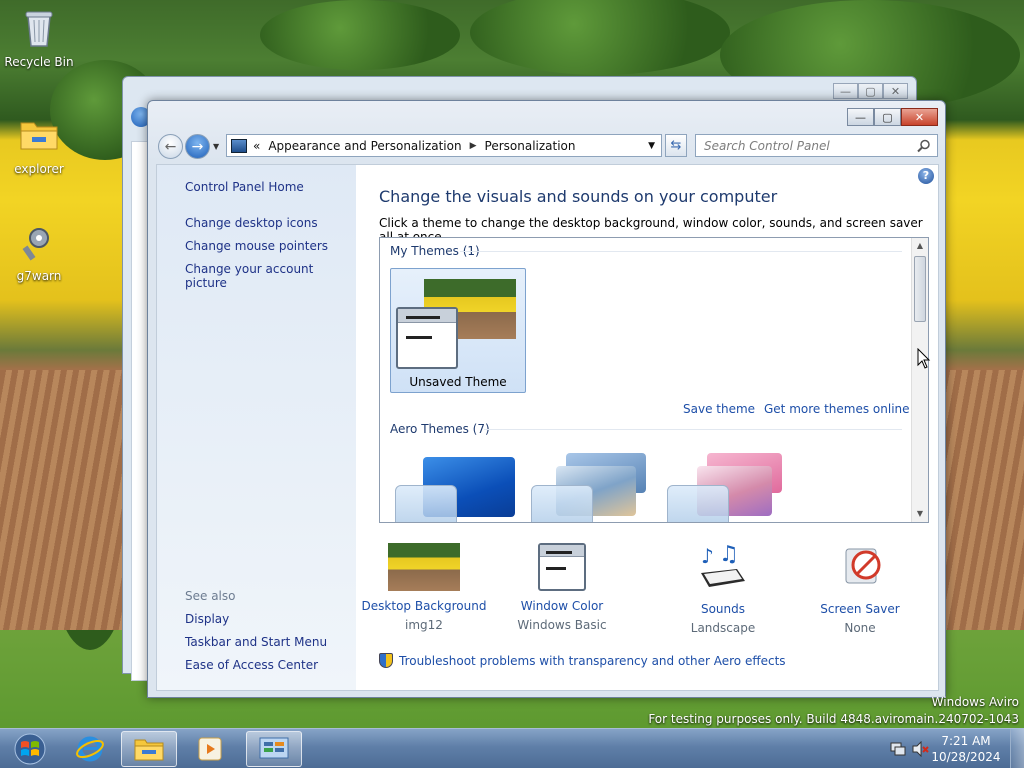 This screenshot has height=768, width=1024. What do you see at coordinates (562, 606) in the screenshot?
I see `setting-name: Window Color` at bounding box center [562, 606].